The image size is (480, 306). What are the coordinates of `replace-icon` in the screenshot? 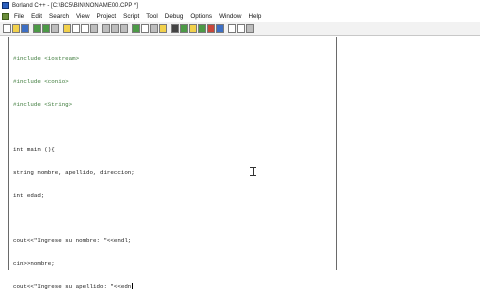 It's located at (115, 28).